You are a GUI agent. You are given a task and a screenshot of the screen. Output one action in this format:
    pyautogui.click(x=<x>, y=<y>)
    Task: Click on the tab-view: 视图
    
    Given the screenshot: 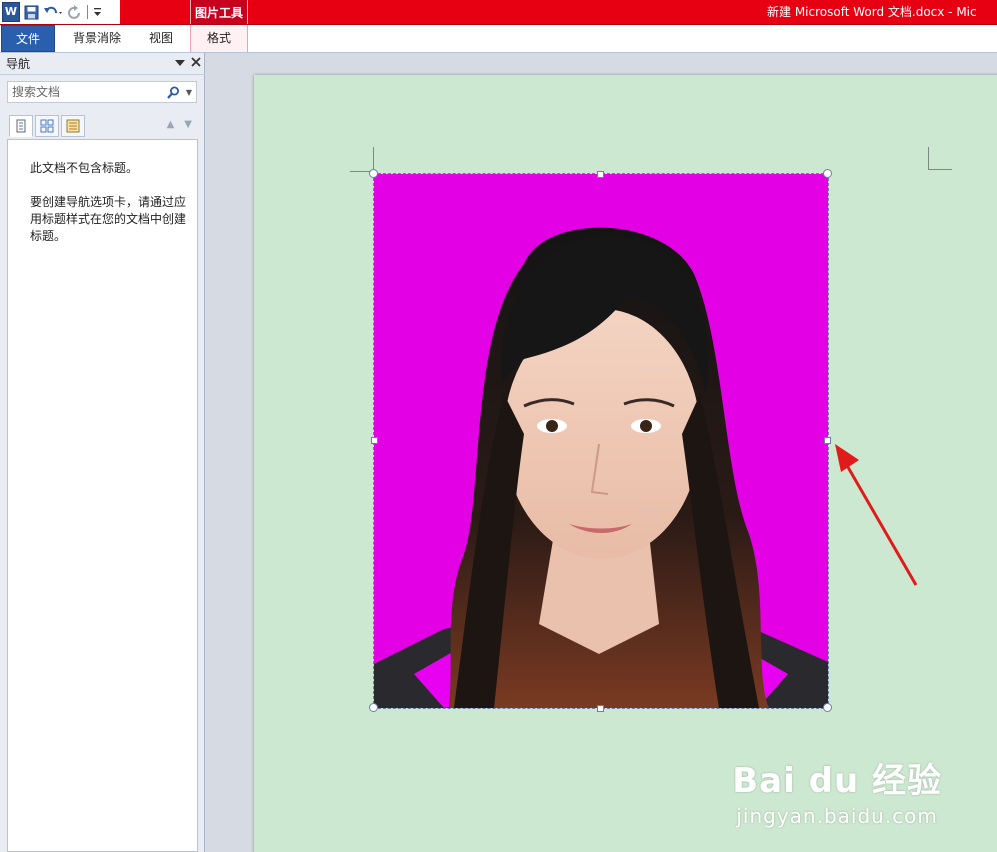 What is the action you would take?
    pyautogui.click(x=161, y=38)
    